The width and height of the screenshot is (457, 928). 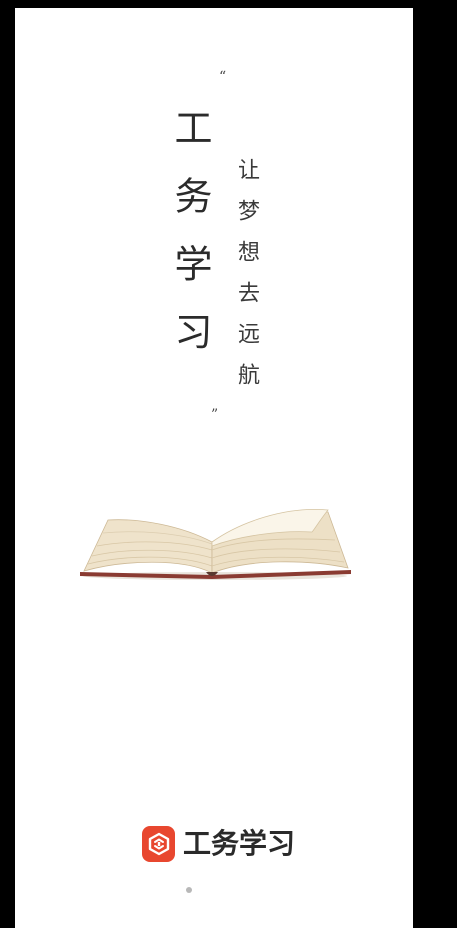 What do you see at coordinates (239, 843) in the screenshot?
I see `brand-name: 工务学习` at bounding box center [239, 843].